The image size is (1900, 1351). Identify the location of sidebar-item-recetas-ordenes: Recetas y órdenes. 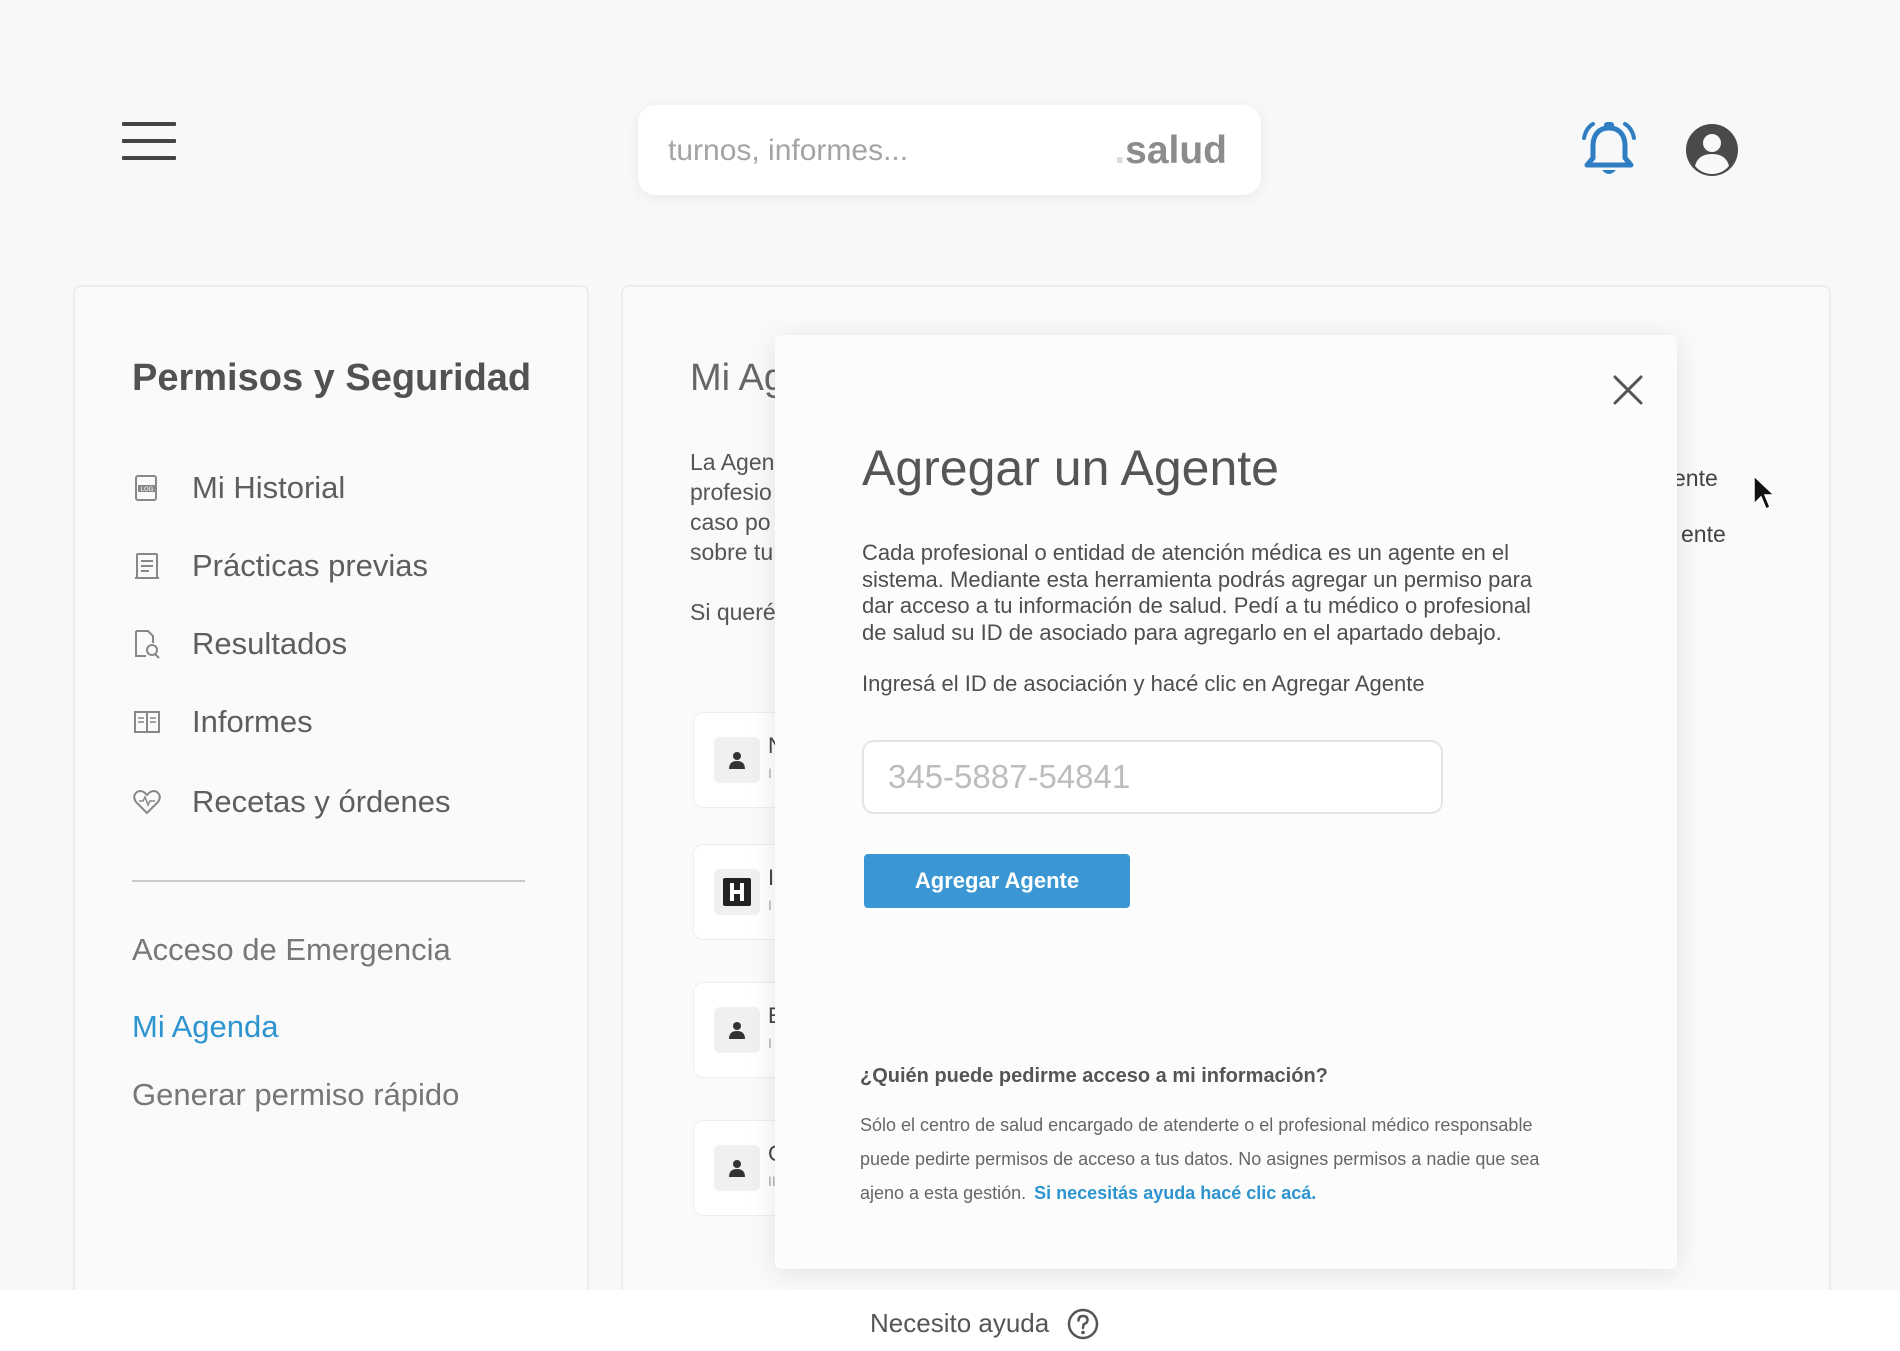
(291, 802).